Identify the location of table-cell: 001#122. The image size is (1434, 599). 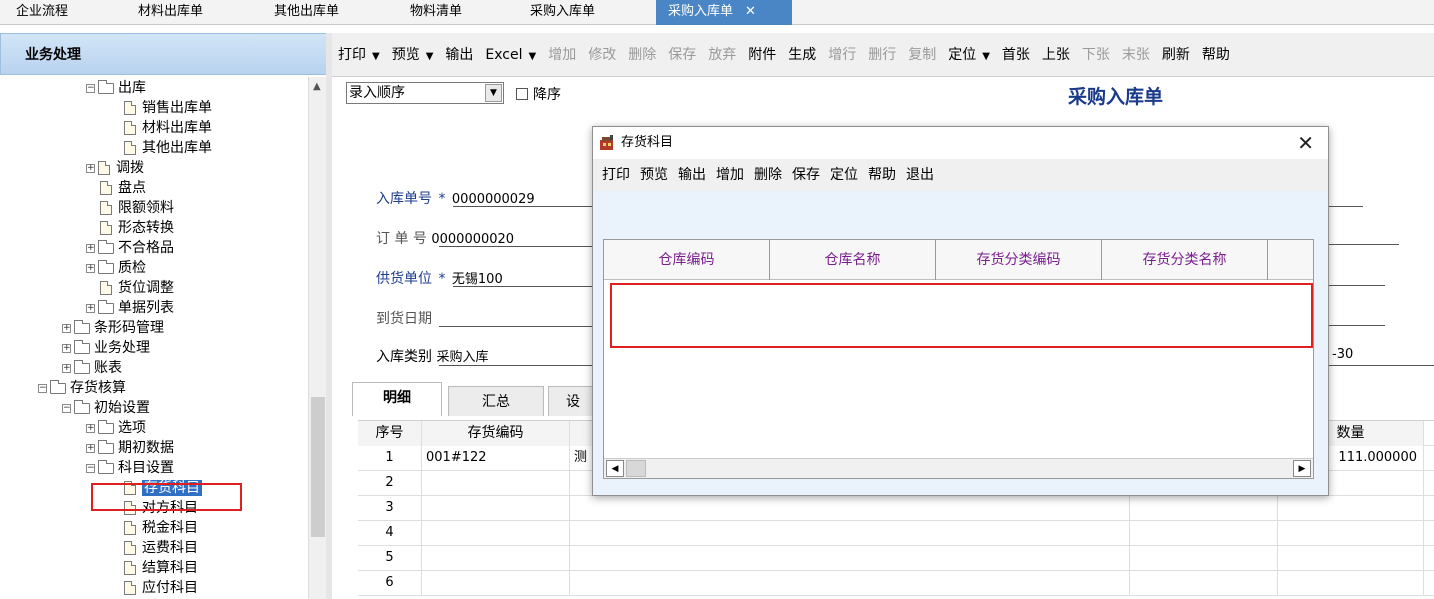
(496, 458).